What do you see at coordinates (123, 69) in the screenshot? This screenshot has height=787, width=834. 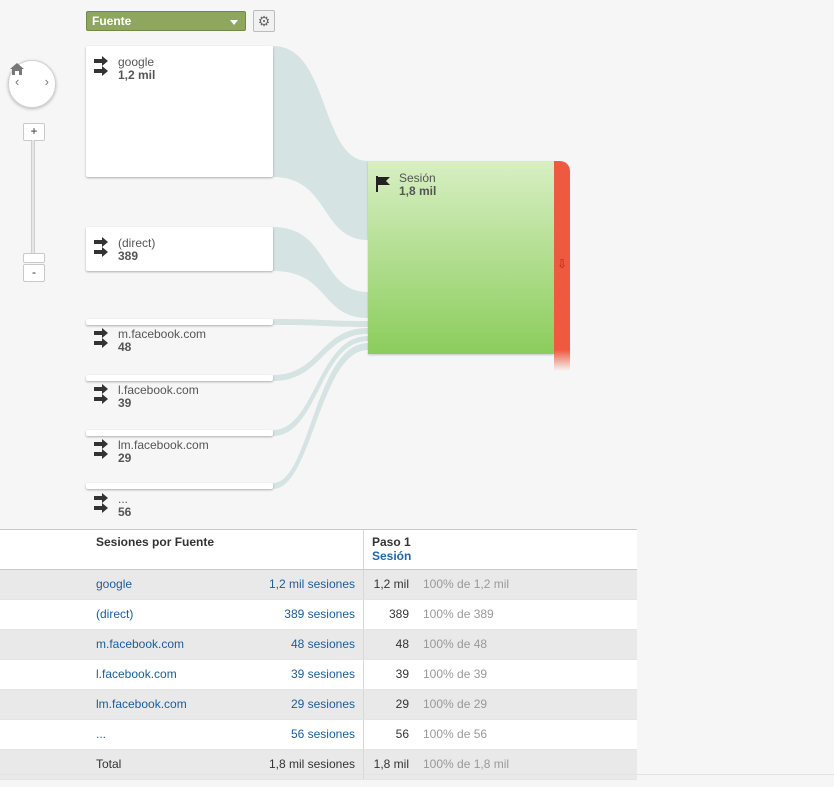 I see `node-label-google: google 1,2 mil` at bounding box center [123, 69].